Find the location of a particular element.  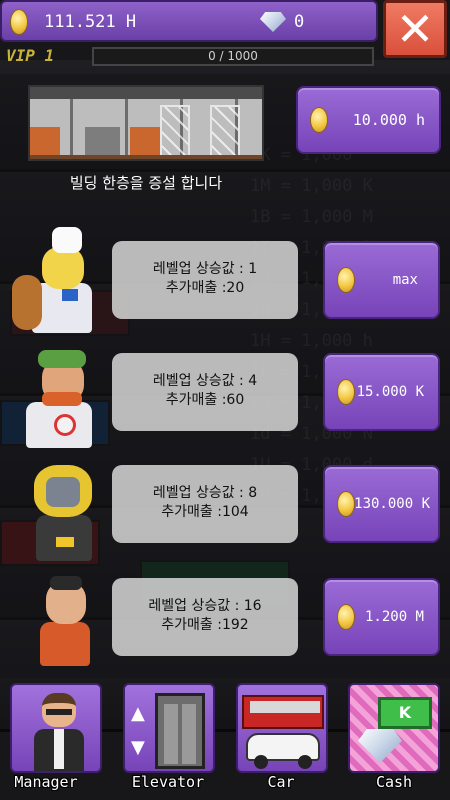

chef-avatar is located at coordinates (60, 280).